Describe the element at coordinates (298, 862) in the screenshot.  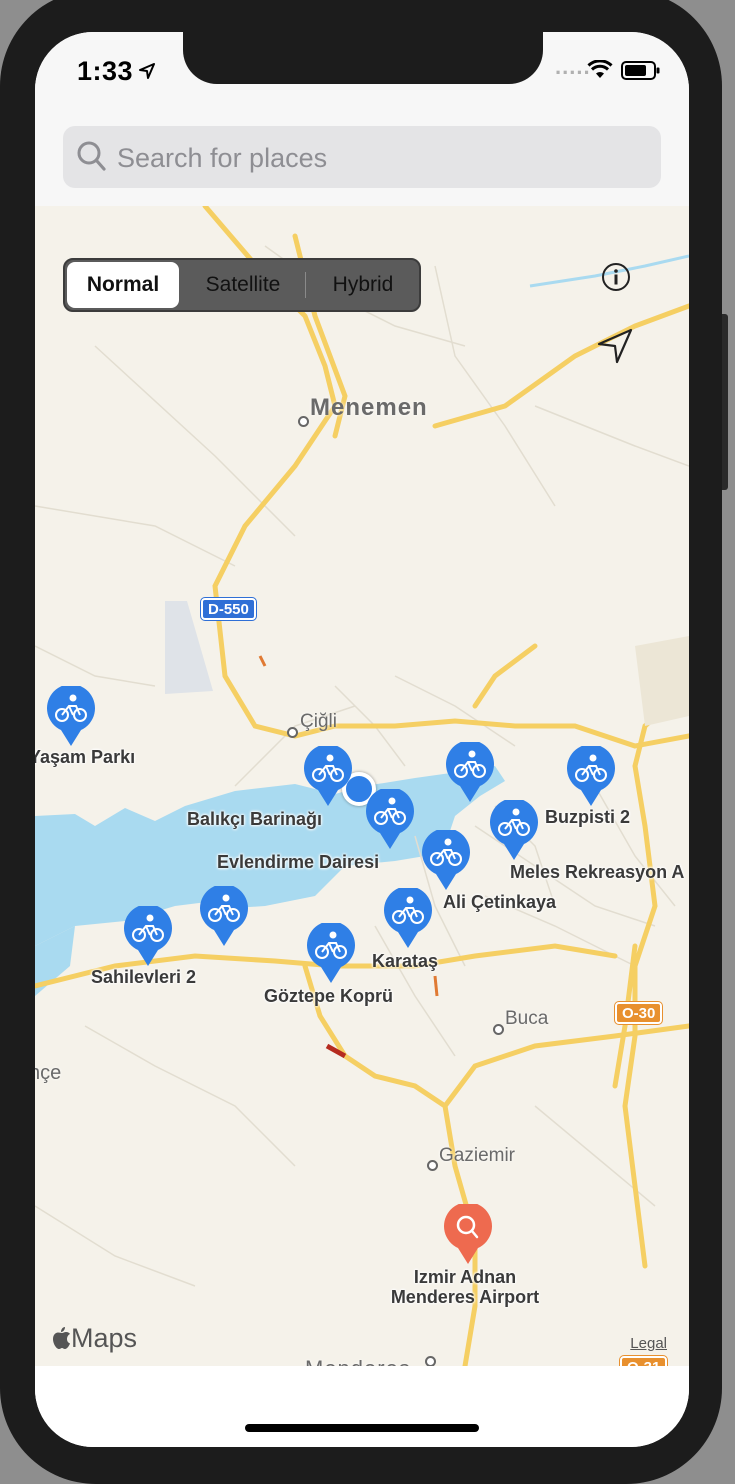
I see `bike-station-label: Evlendirme Dairesi` at that location.